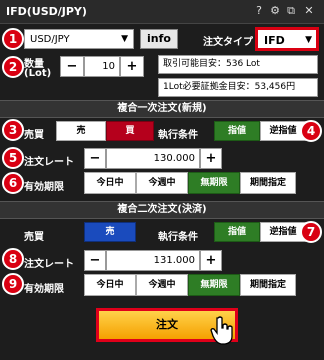 The width and height of the screenshot is (324, 360). Describe the element at coordinates (309, 10) in the screenshot. I see `close-icon: ✕` at that location.